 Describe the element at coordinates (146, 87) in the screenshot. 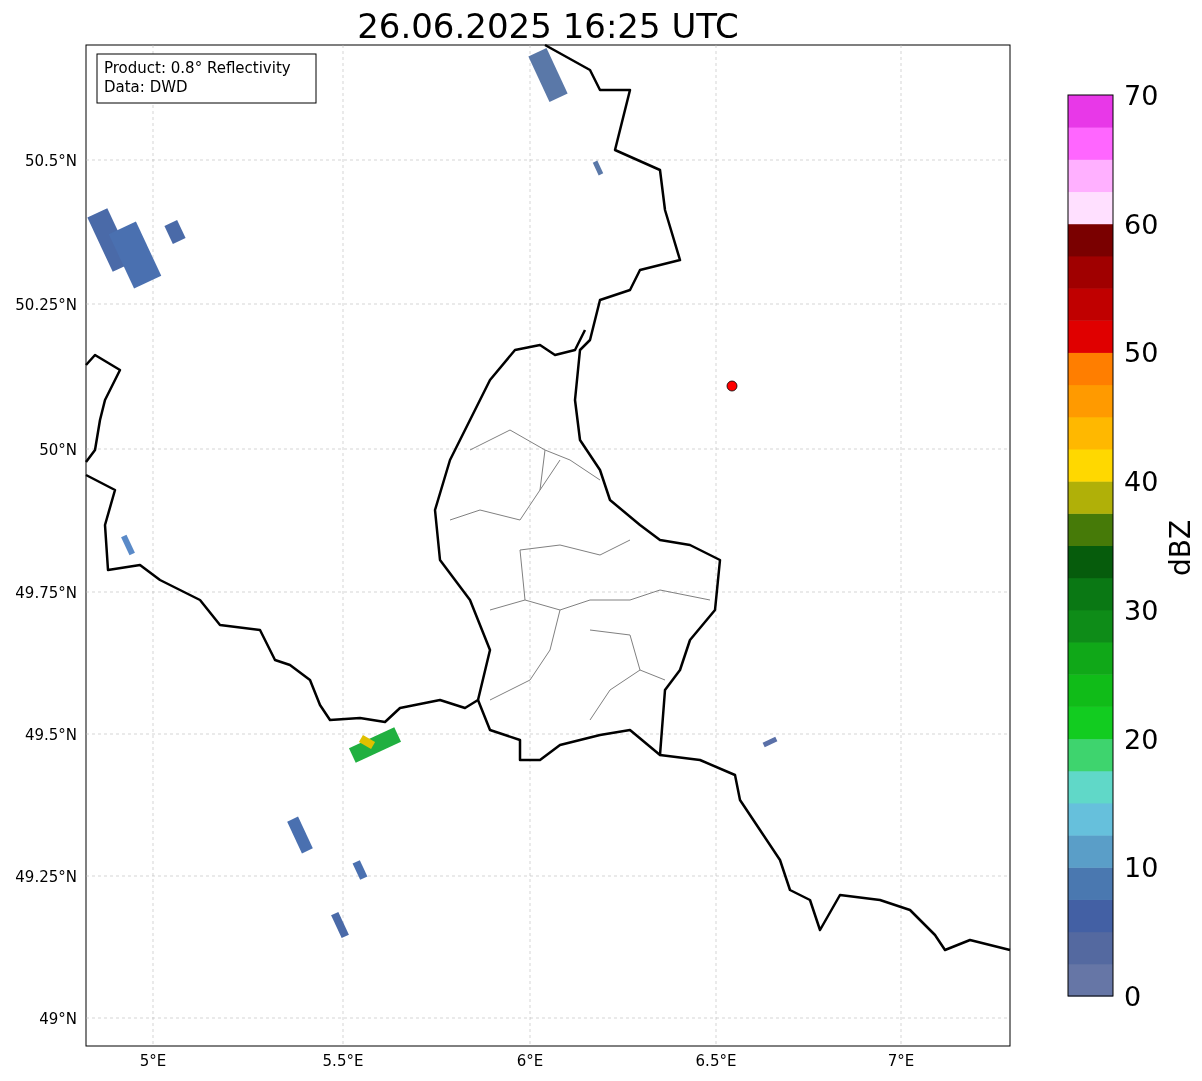

I see `legend-text: Data: DWD` at that location.